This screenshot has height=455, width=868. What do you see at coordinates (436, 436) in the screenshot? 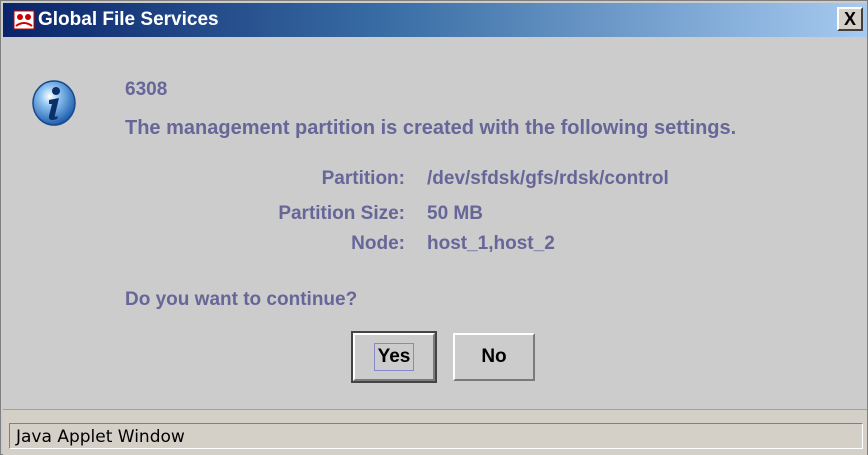
I see `status-field: Java Applet Window` at bounding box center [436, 436].